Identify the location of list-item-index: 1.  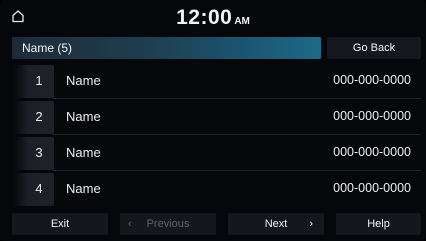
(39, 80).